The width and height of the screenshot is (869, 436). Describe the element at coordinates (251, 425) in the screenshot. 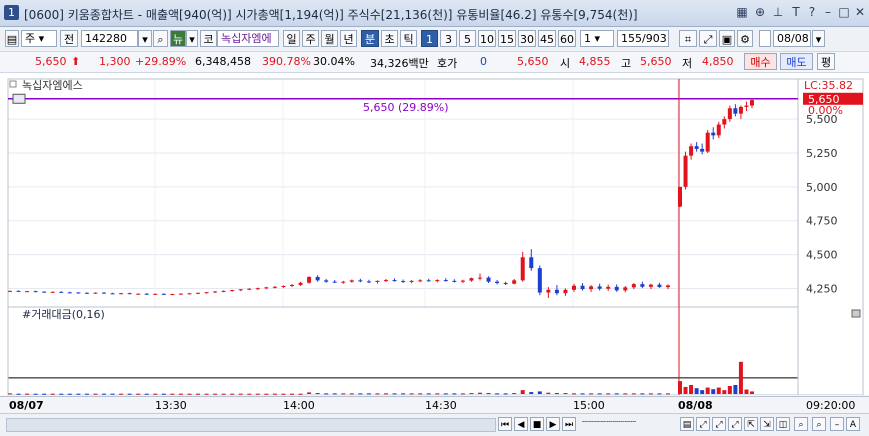

I see `scroll-track` at that location.